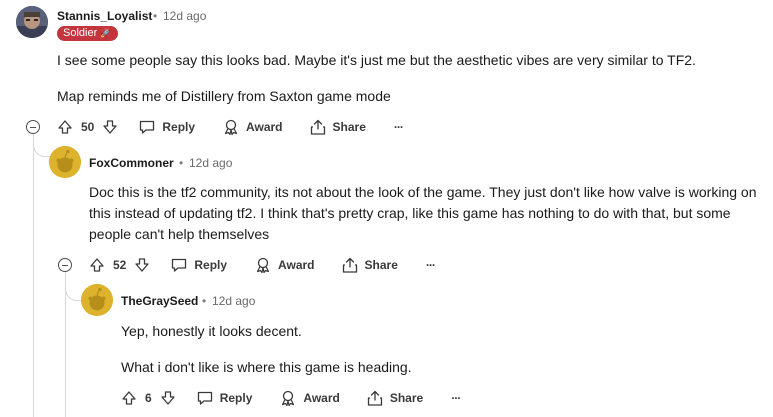 Image resolution: width=773 pixels, height=417 pixels. I want to click on comment-actions: 6 Reply Award Share ···, so click(291, 398).